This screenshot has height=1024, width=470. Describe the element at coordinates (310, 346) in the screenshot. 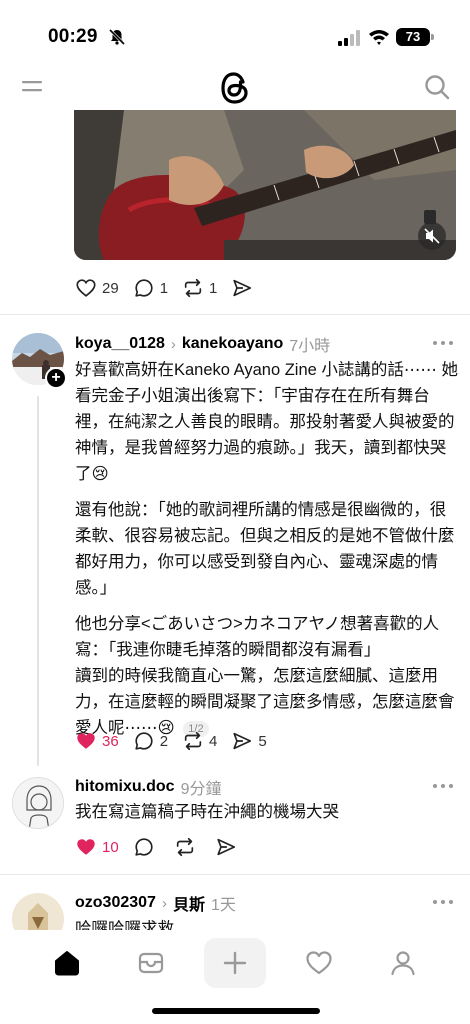

I see `post-time: 7小時` at that location.